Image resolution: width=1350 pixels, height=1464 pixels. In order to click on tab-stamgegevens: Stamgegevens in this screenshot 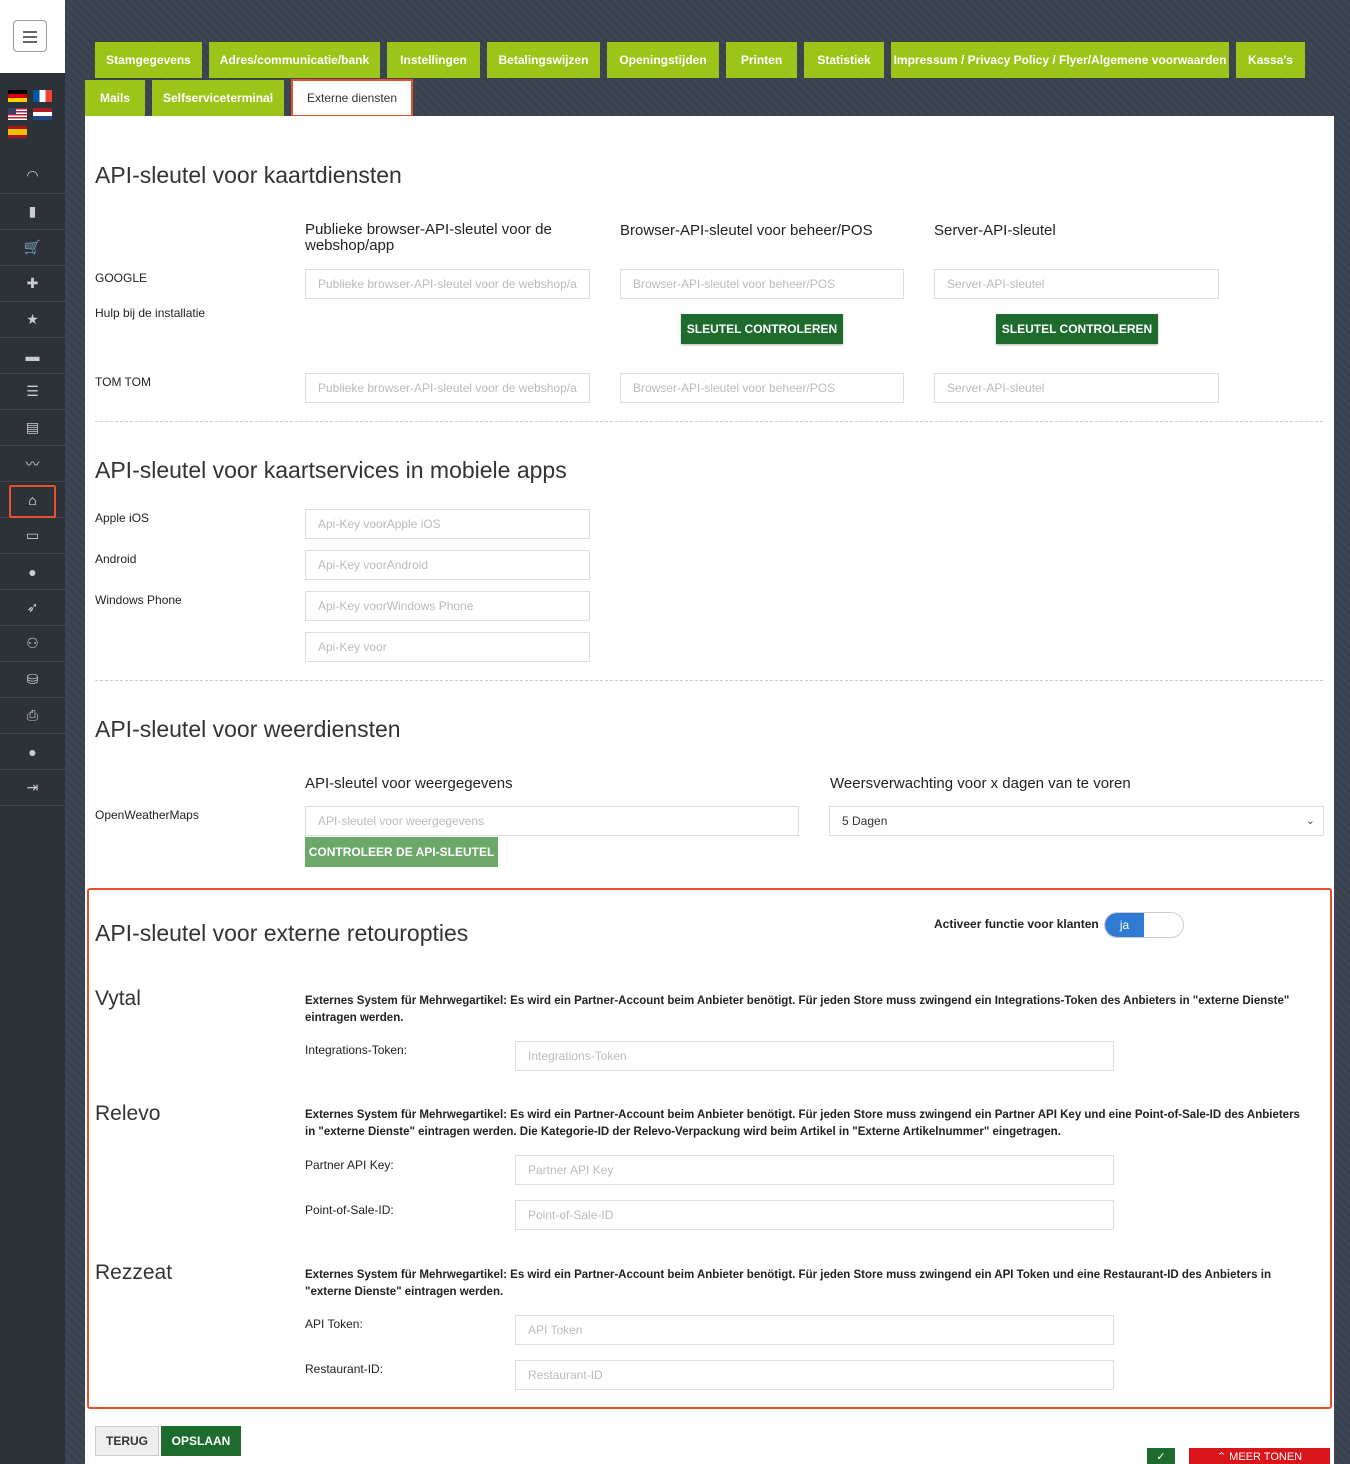, I will do `click(148, 60)`.